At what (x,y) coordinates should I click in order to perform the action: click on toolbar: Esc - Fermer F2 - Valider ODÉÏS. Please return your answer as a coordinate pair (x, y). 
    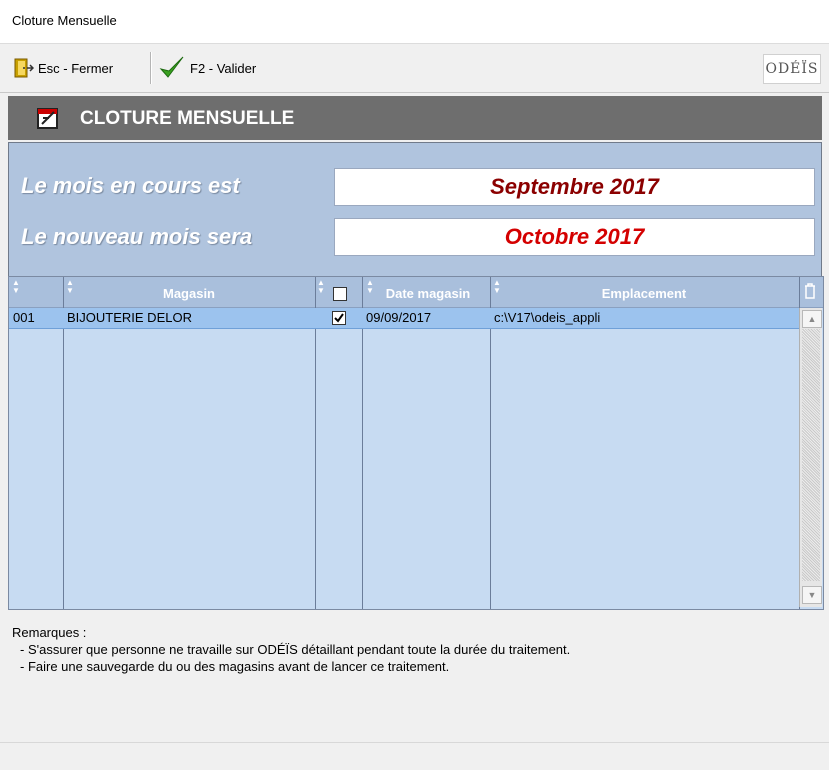
    Looking at the image, I should click on (414, 68).